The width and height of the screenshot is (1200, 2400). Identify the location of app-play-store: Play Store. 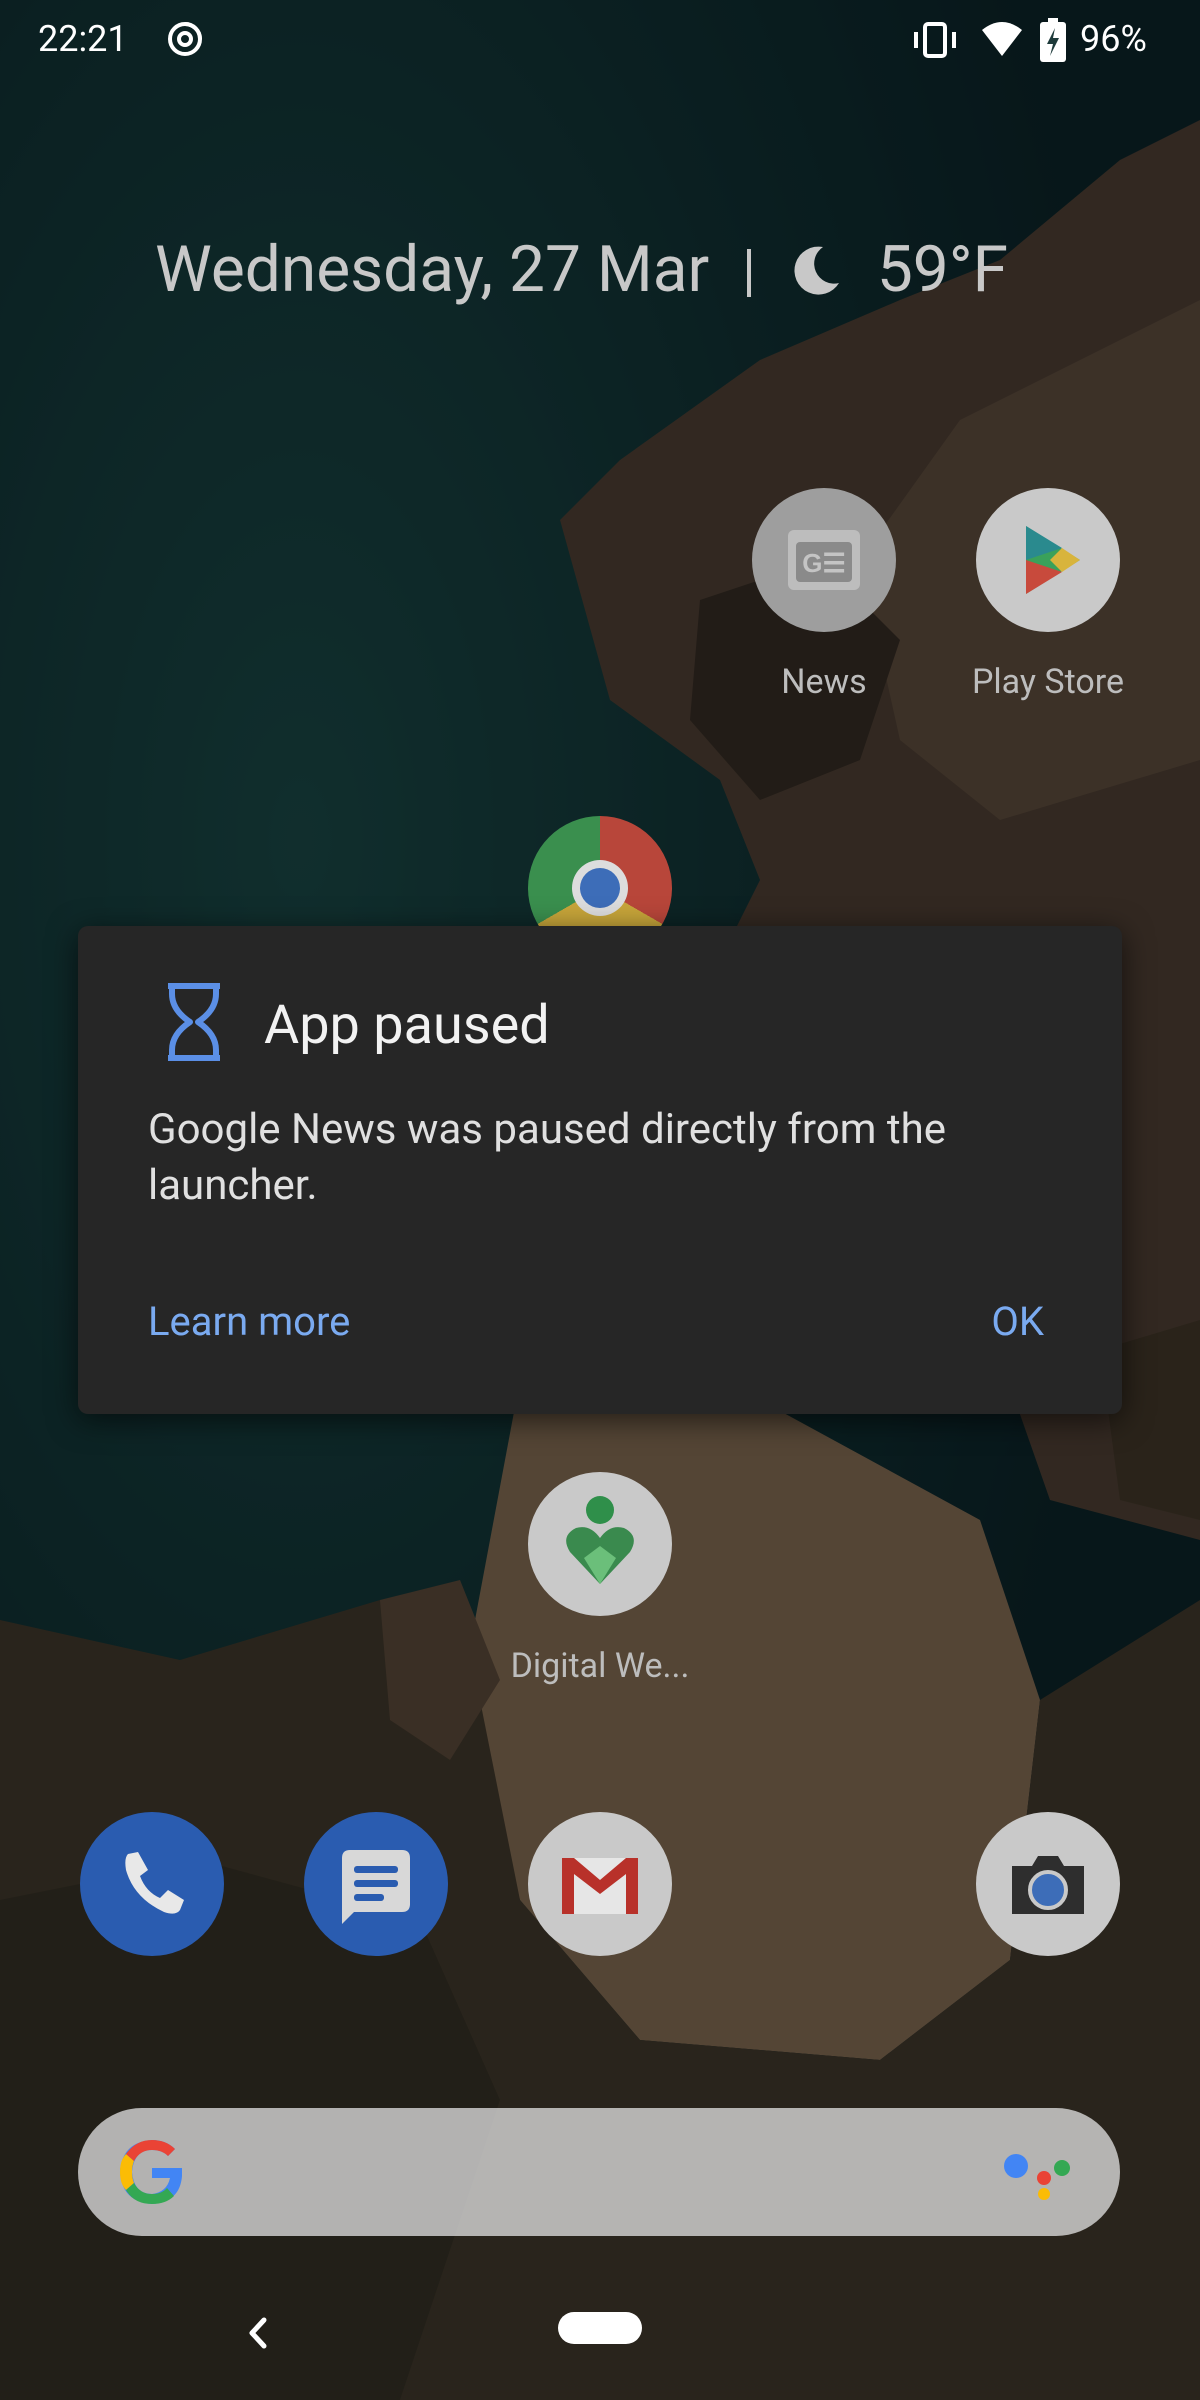
(1048, 595).